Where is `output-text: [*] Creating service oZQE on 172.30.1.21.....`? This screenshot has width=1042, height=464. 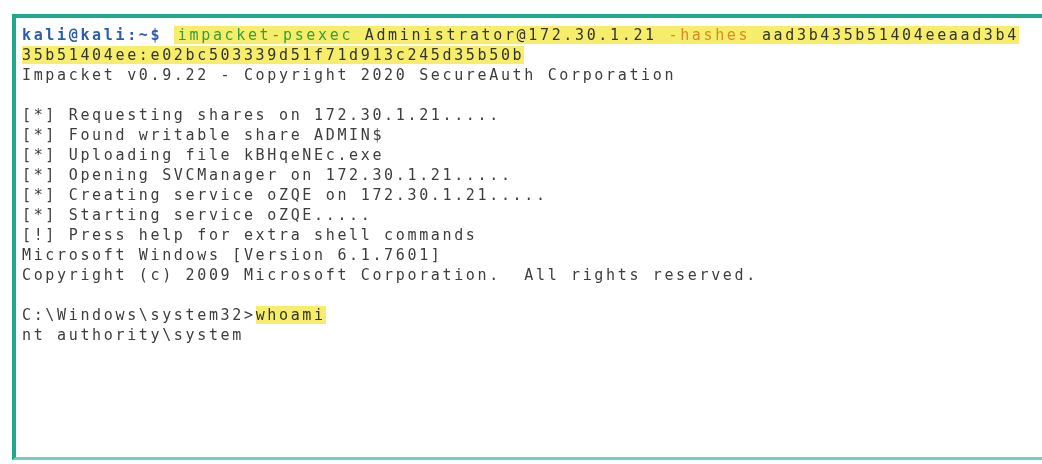
output-text: [*] Creating service oZQE on 172.30.1.21..... is located at coordinates (285, 195).